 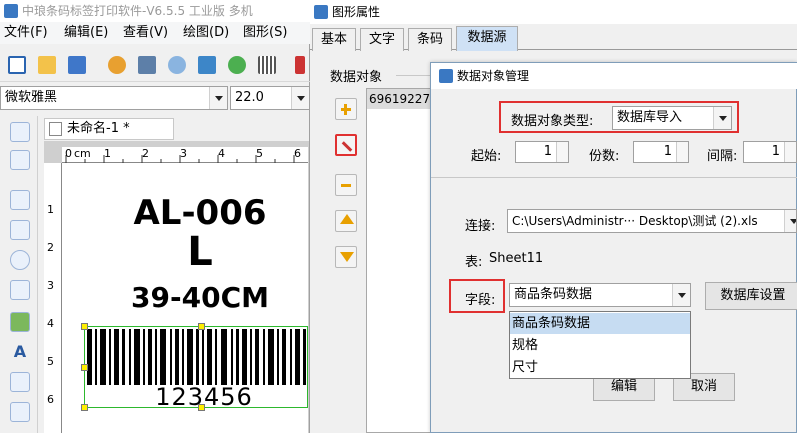 What do you see at coordinates (614, 177) in the screenshot?
I see `dialog-divider` at bounding box center [614, 177].